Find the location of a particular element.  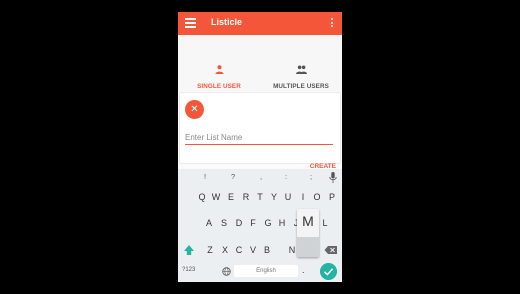

key: P is located at coordinates (332, 197).